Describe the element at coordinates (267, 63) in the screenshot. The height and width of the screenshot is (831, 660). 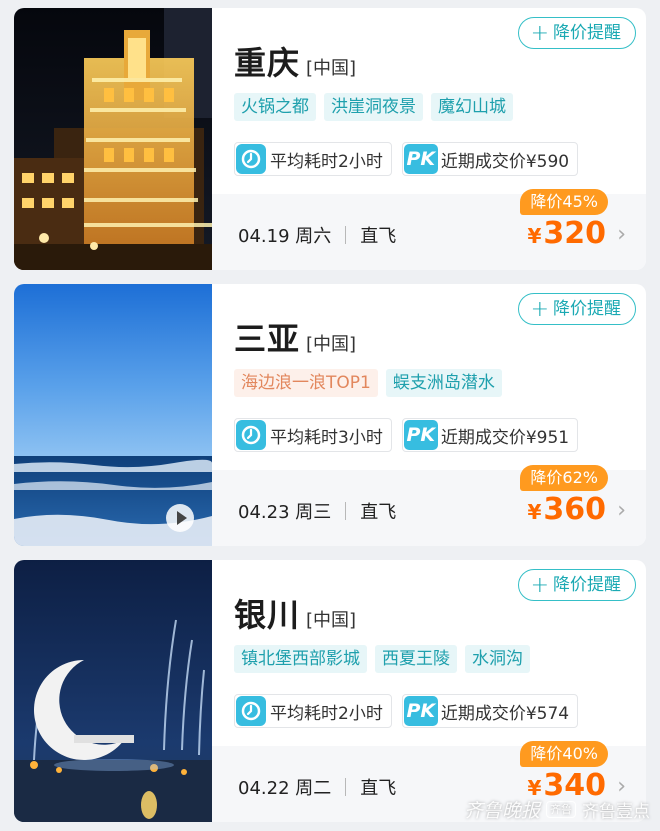
I see `city-name: 重庆` at that location.